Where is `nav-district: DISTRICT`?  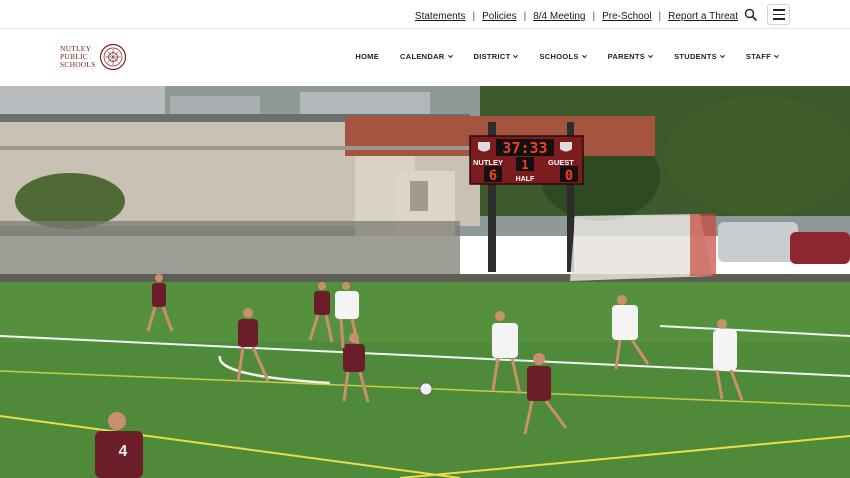 nav-district: DISTRICT is located at coordinates (496, 56).